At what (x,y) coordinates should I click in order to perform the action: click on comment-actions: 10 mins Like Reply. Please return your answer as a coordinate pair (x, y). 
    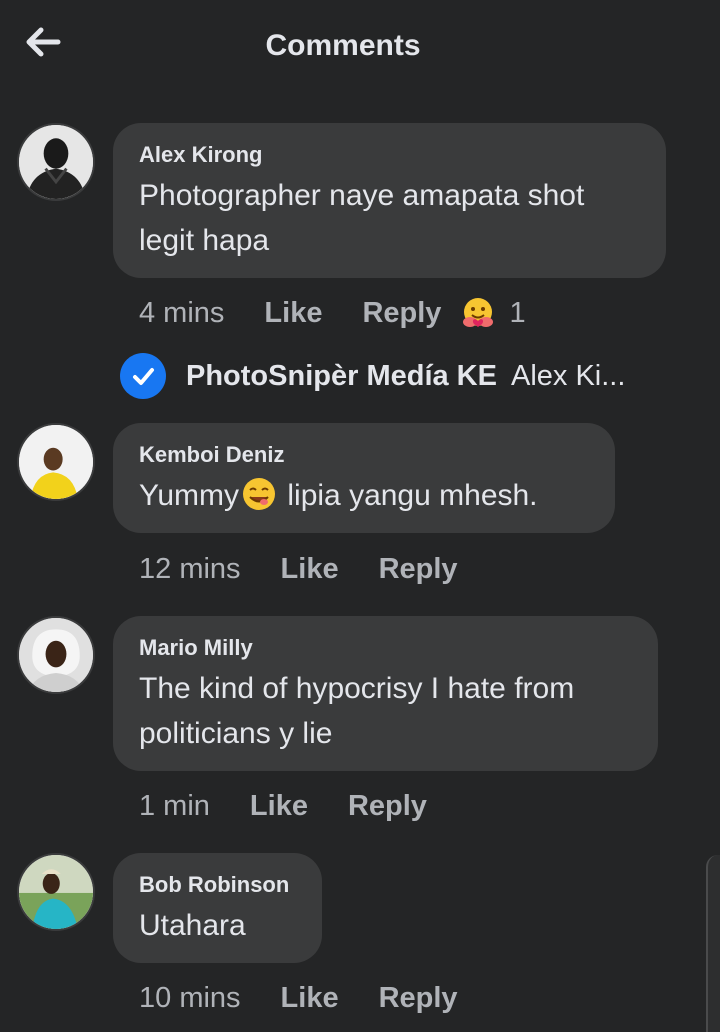
    Looking at the image, I should click on (318, 998).